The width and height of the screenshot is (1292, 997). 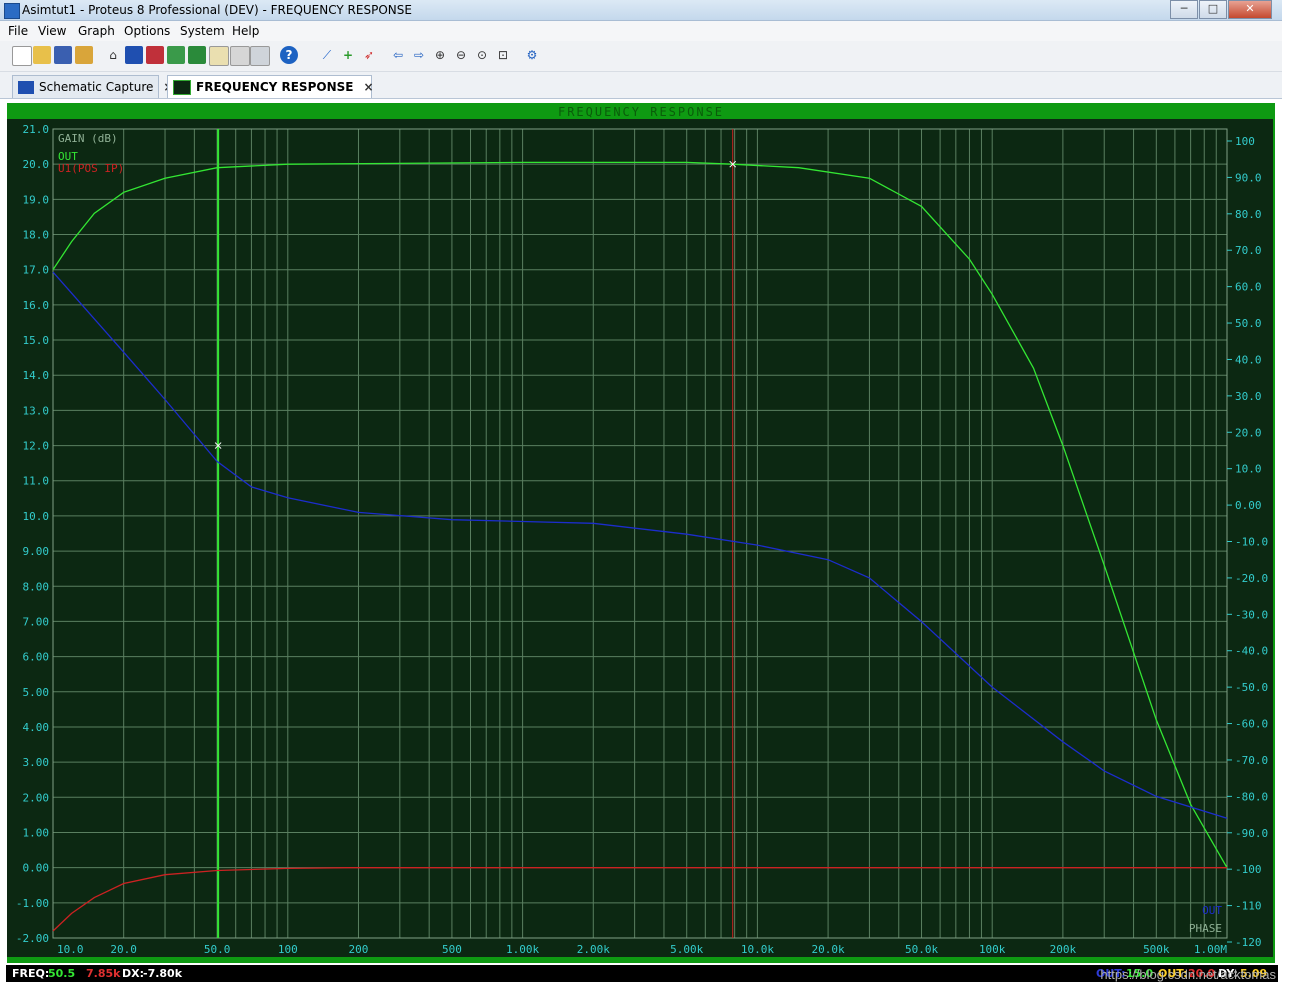 I want to click on zoom-in-icon: ⊕, so click(x=440, y=55).